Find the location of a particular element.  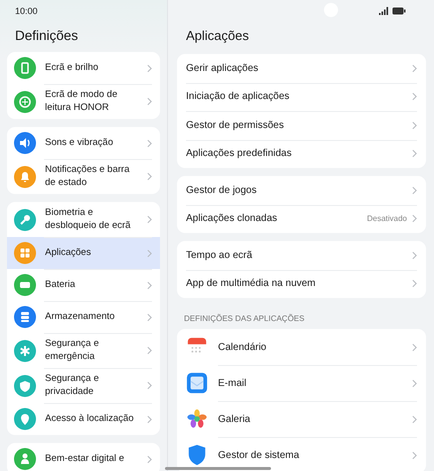

page-title: Definições is located at coordinates (47, 36).